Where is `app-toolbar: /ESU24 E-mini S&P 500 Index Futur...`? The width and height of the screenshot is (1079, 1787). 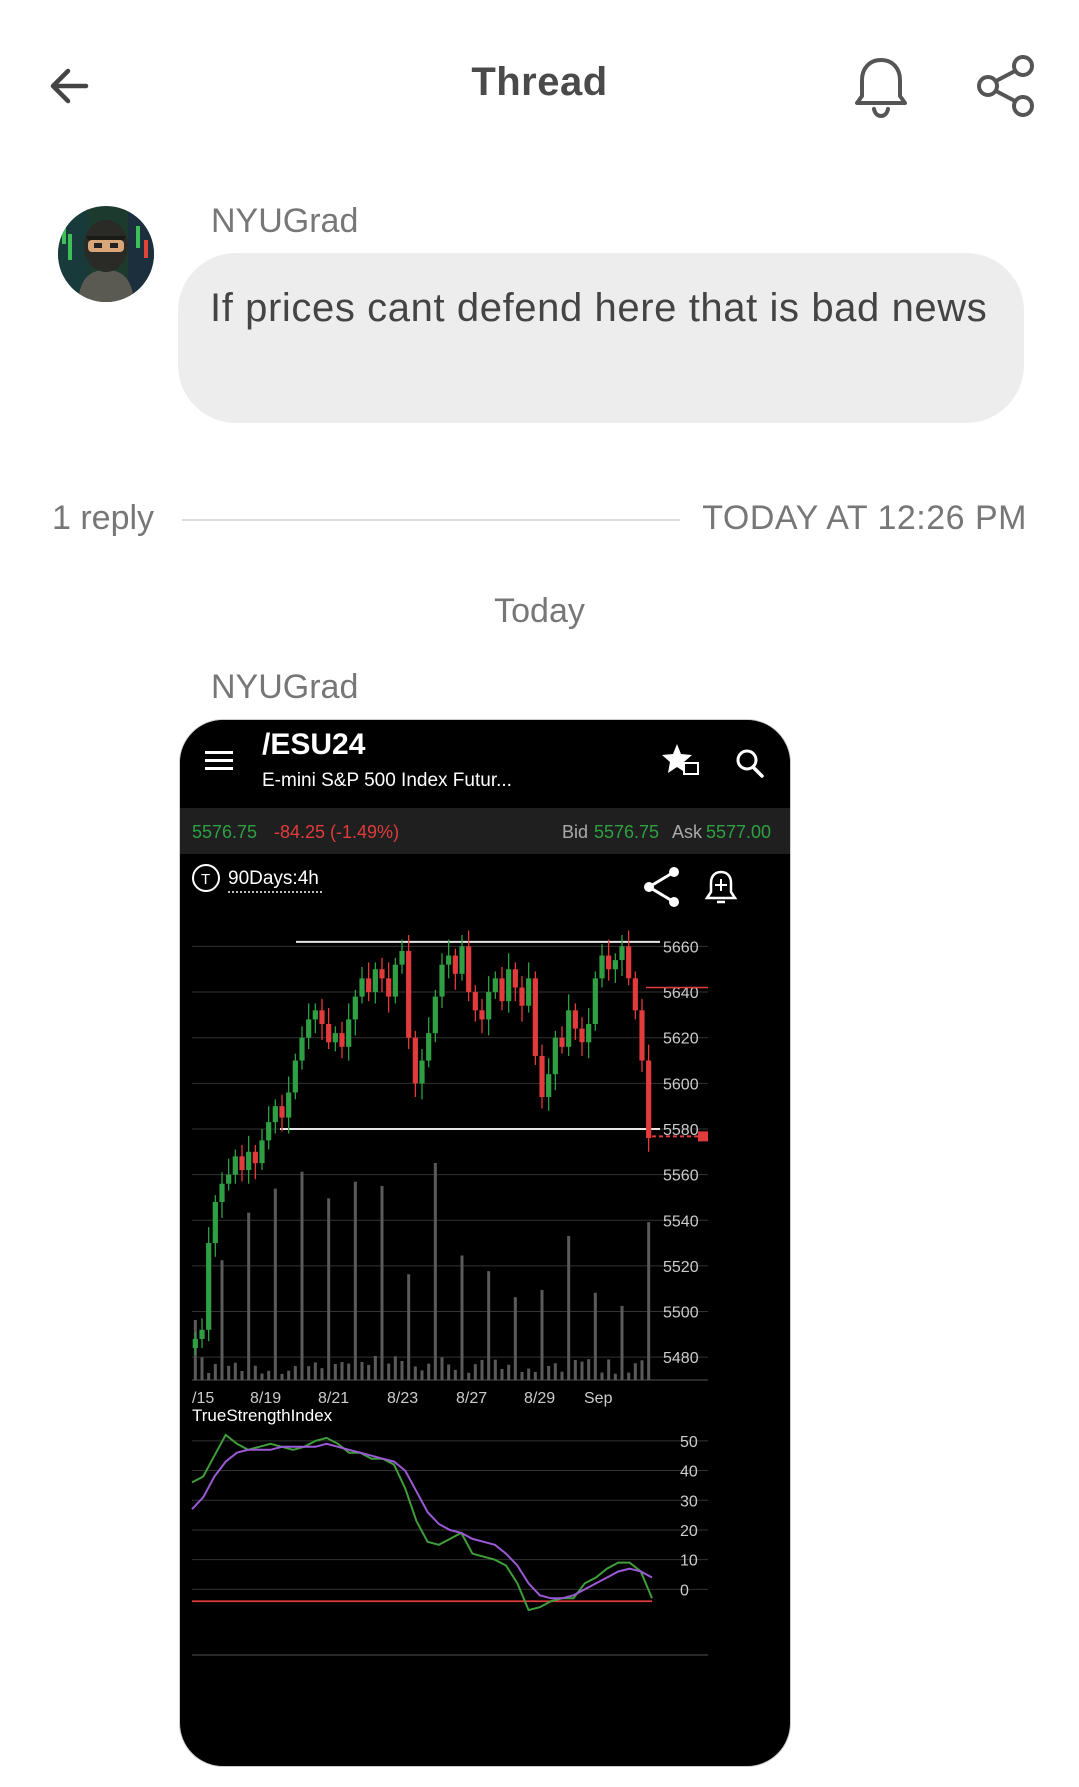 app-toolbar: /ESU24 E-mini S&P 500 Index Futur... is located at coordinates (485, 764).